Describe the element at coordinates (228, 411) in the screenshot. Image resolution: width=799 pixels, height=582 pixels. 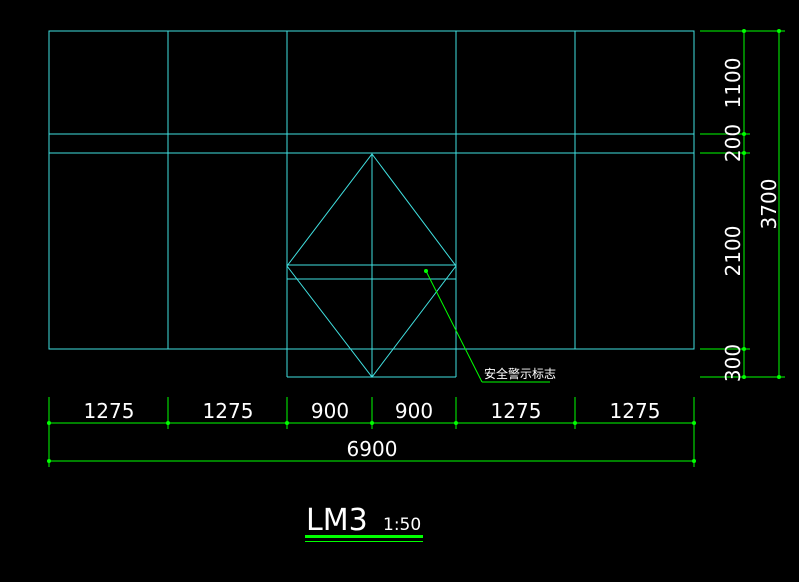
I see `dim-label-segment-2: 1275` at that location.